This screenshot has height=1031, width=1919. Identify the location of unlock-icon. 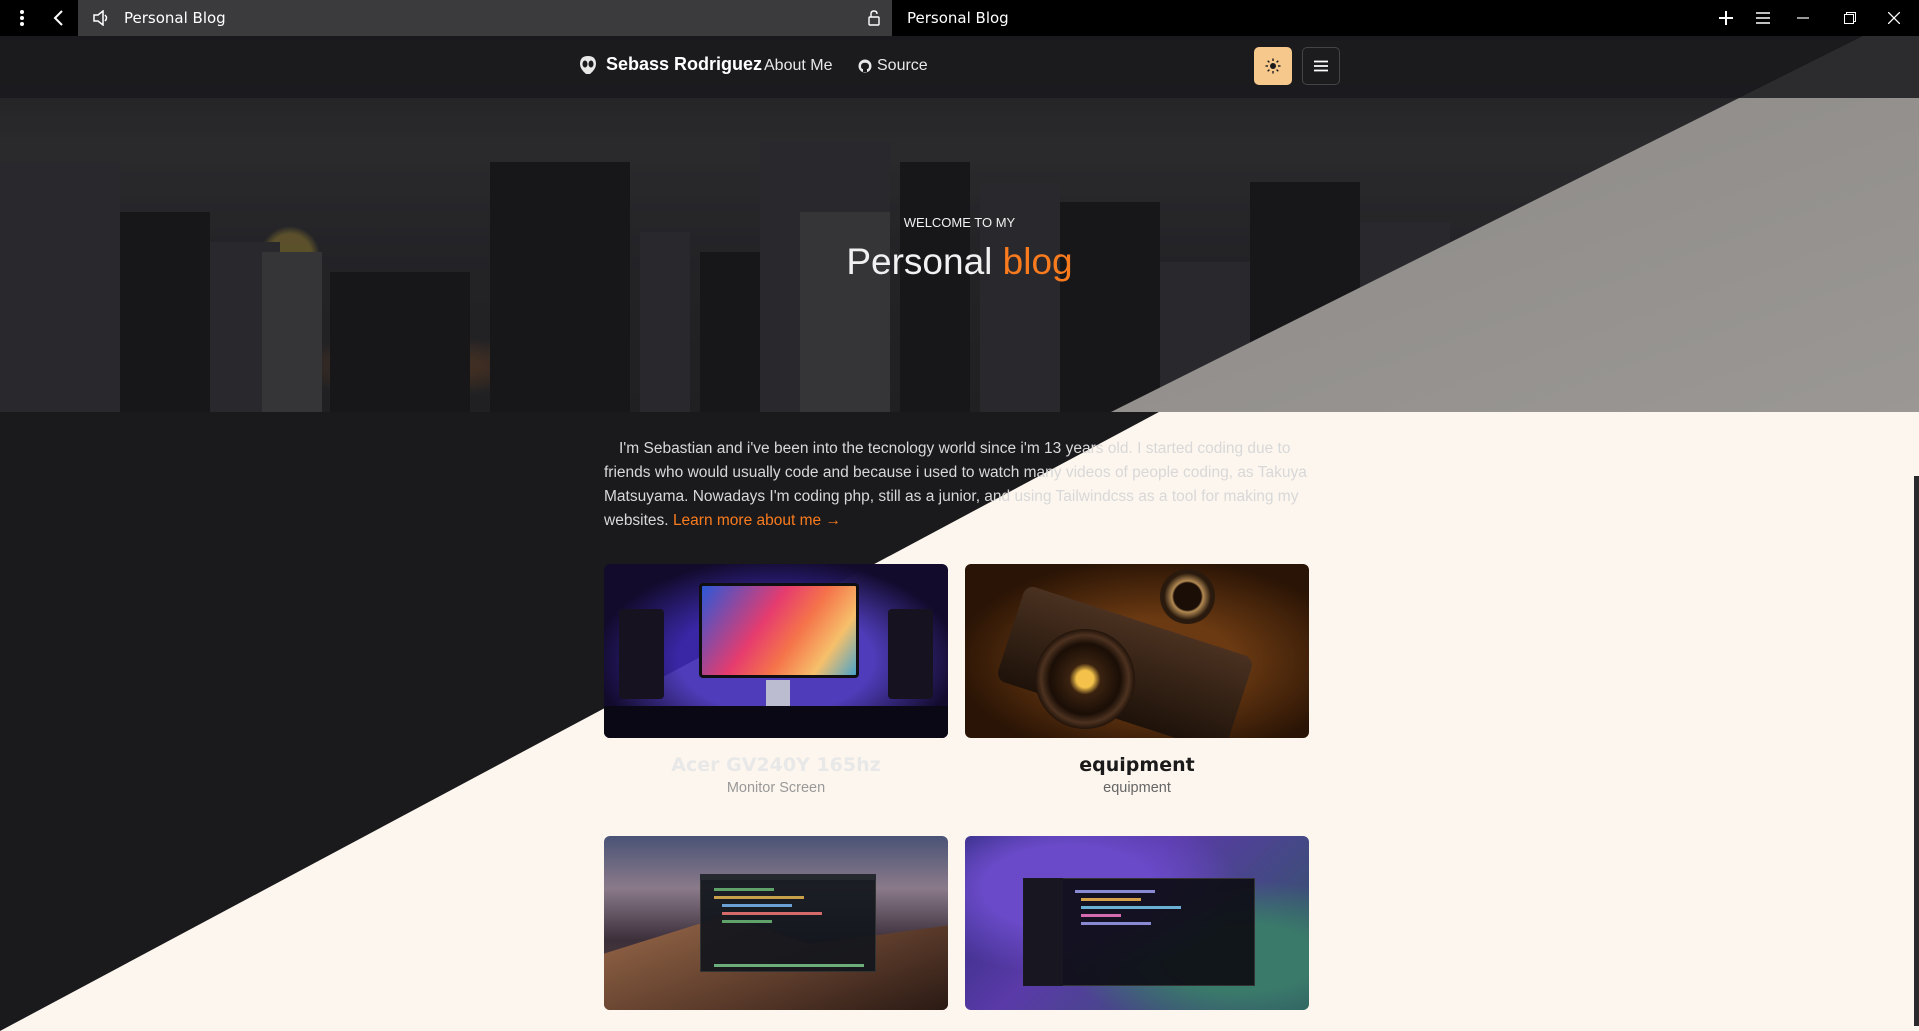
(874, 18).